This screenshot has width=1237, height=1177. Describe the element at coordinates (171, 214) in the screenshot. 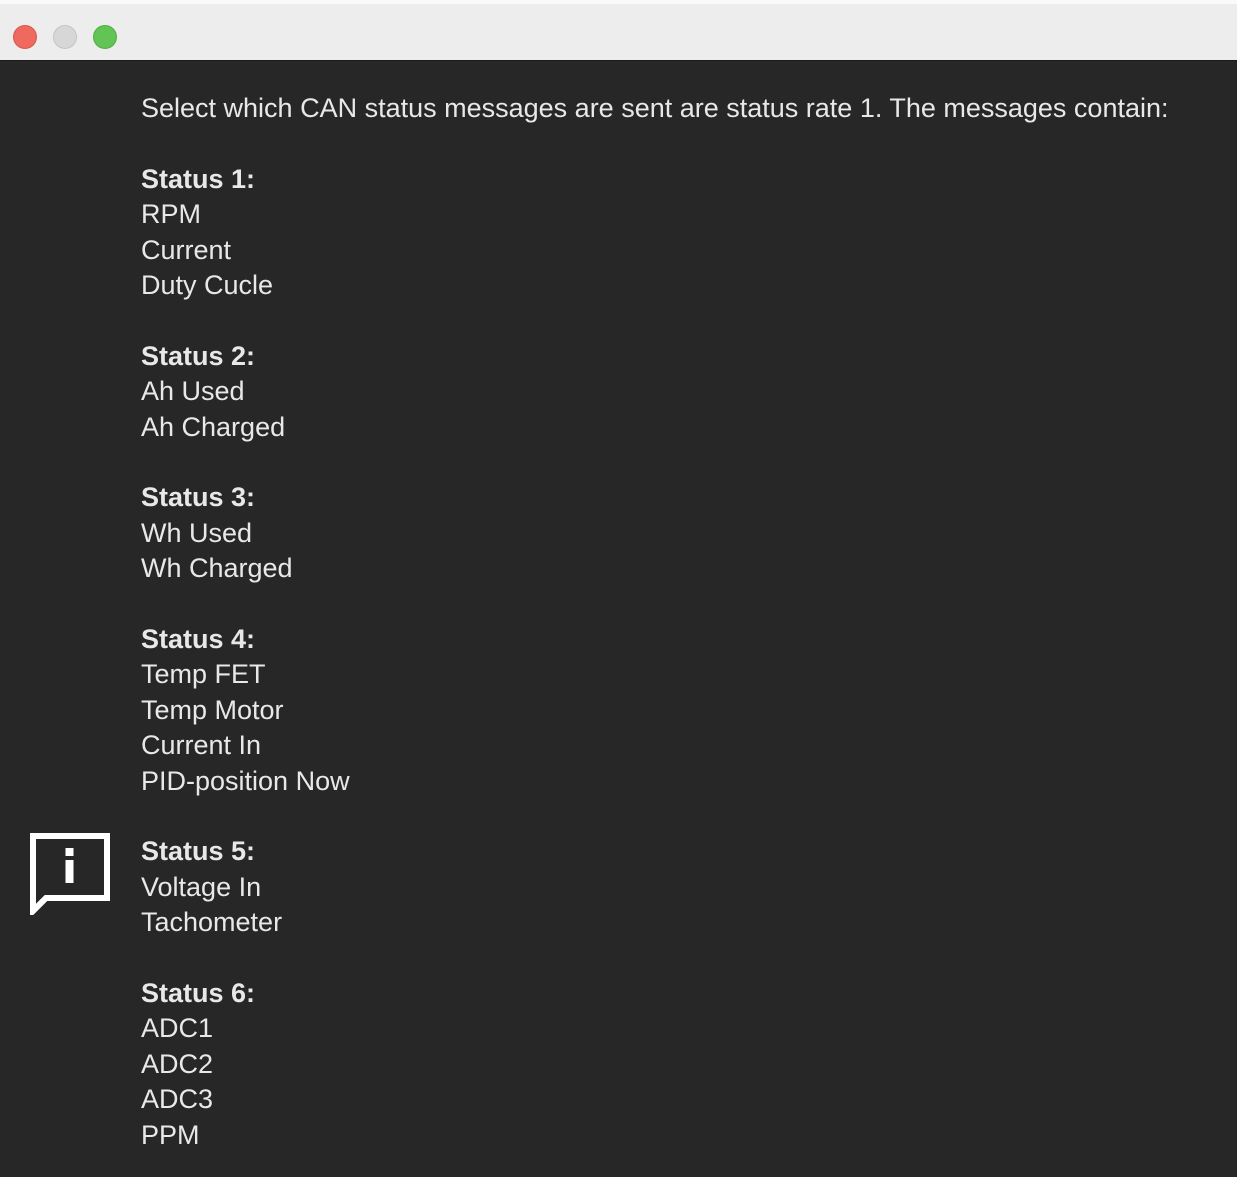

I see `status-field: RPM` at that location.